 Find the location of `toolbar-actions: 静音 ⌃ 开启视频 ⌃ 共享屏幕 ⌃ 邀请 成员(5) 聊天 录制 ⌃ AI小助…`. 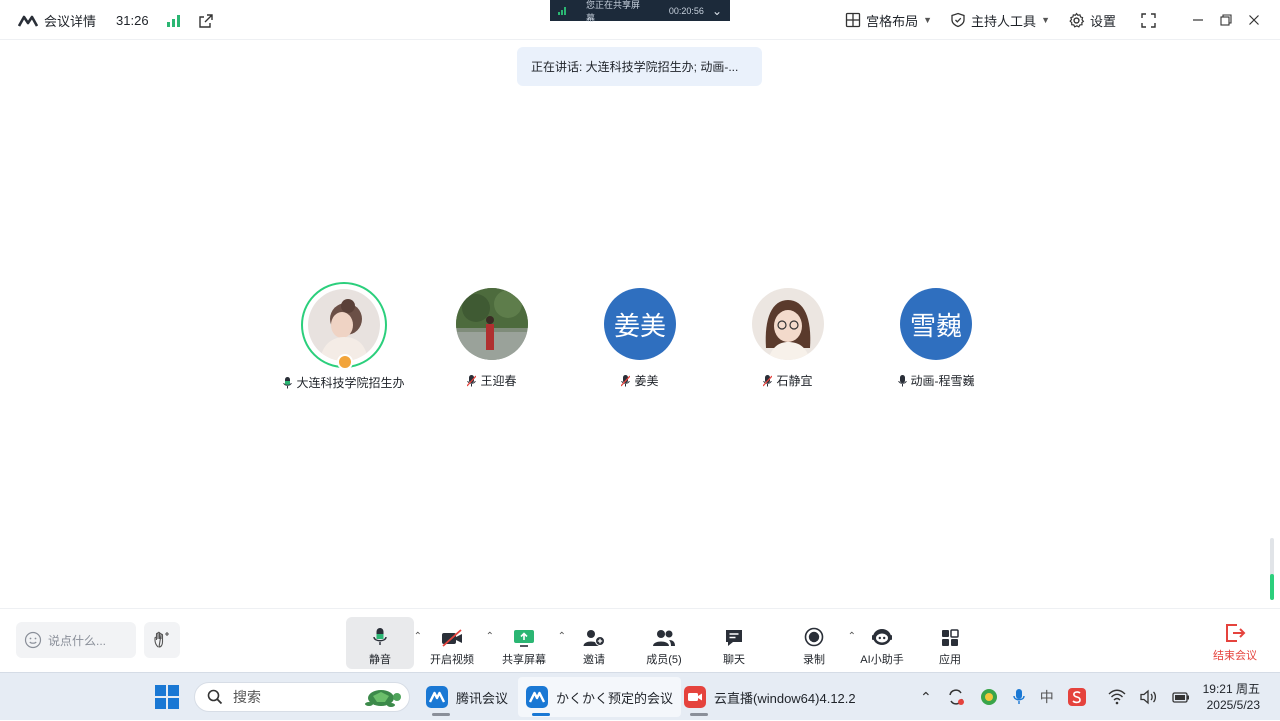

toolbar-actions: 静音 ⌃ 开启视频 ⌃ 共享屏幕 ⌃ 邀请 成员(5) 聊天 录制 ⌃ AI小助… is located at coordinates (665, 643).